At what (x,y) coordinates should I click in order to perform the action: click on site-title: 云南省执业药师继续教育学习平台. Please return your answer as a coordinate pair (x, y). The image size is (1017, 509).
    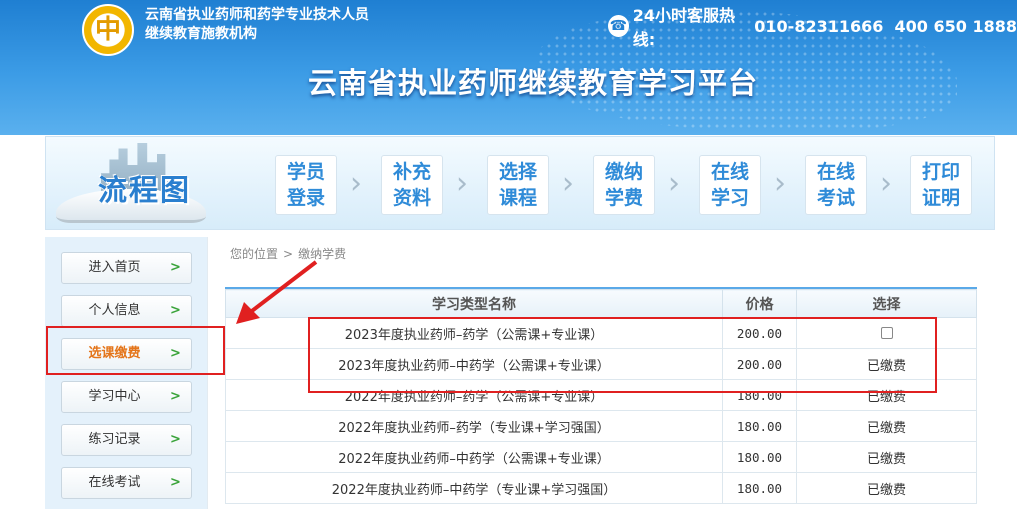
    Looking at the image, I should click on (533, 83).